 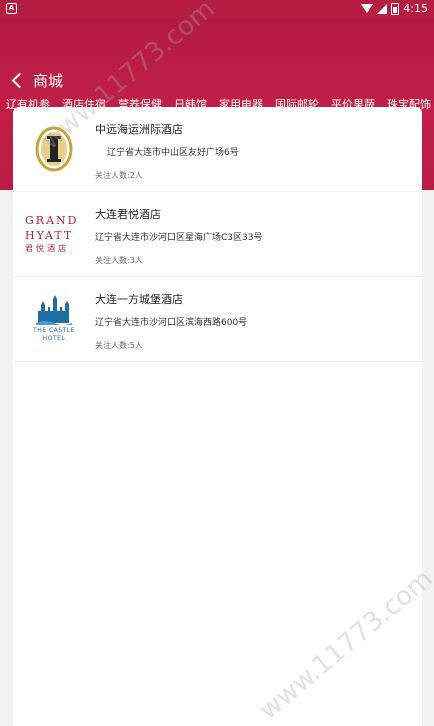 What do you see at coordinates (54, 338) in the screenshot?
I see `logo-text-hotel: HOTEL` at bounding box center [54, 338].